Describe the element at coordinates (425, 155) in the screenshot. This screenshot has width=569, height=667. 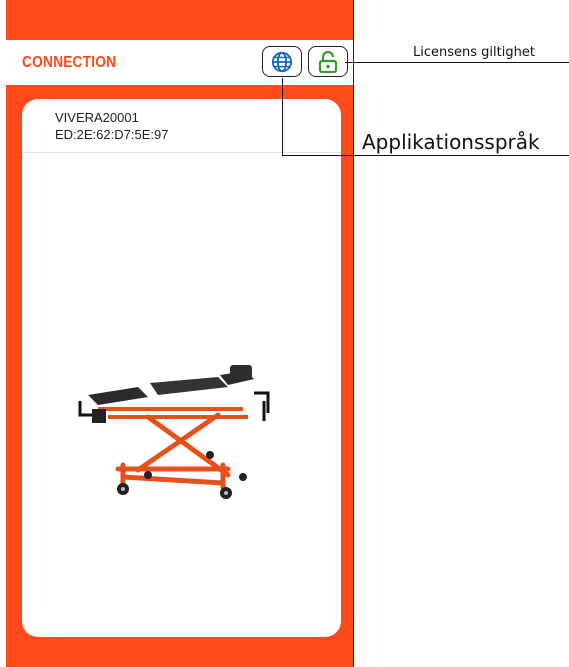
I see `language-callout-line-horizontal` at that location.